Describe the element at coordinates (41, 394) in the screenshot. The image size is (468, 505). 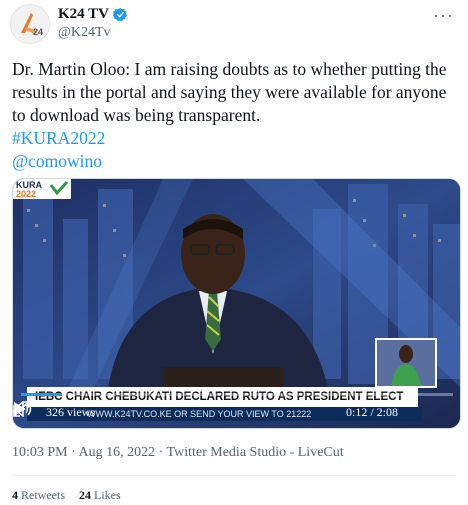
I see `progress-fill` at that location.